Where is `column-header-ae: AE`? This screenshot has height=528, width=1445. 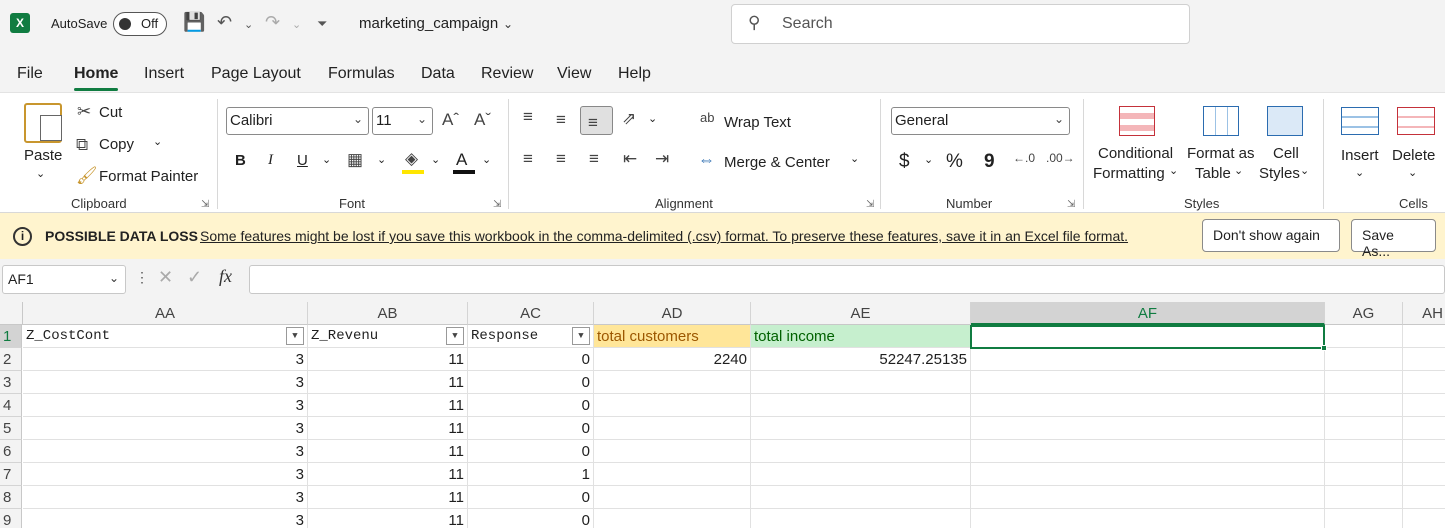 column-header-ae: AE is located at coordinates (861, 313).